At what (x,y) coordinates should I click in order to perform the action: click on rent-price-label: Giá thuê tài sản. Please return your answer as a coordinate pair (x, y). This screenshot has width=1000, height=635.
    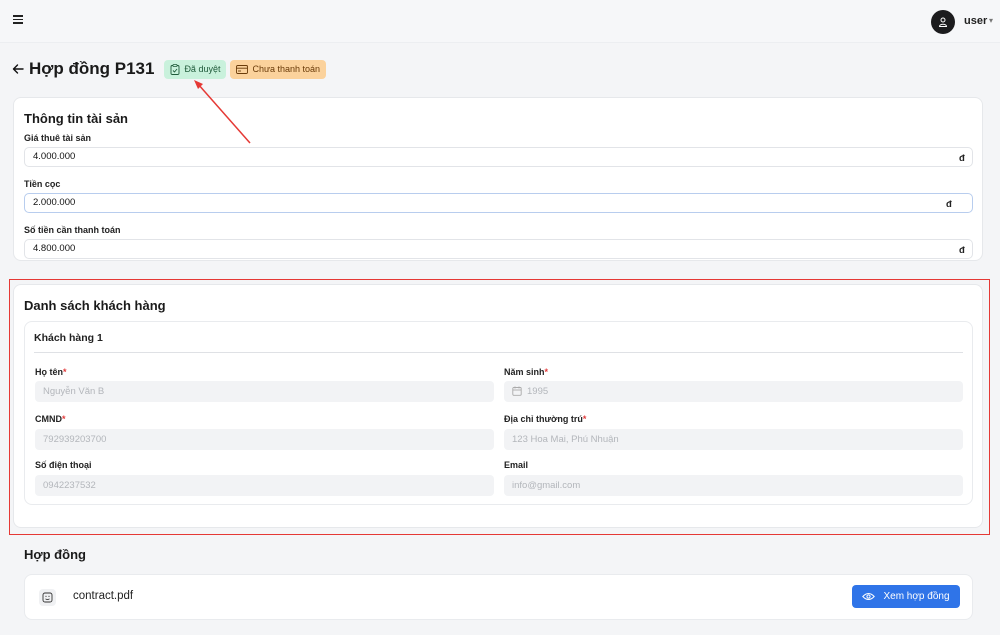
    Looking at the image, I should click on (58, 138).